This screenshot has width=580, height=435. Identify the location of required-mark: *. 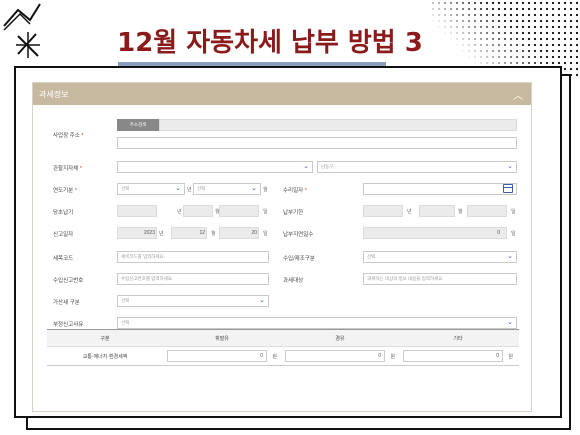
(82, 136).